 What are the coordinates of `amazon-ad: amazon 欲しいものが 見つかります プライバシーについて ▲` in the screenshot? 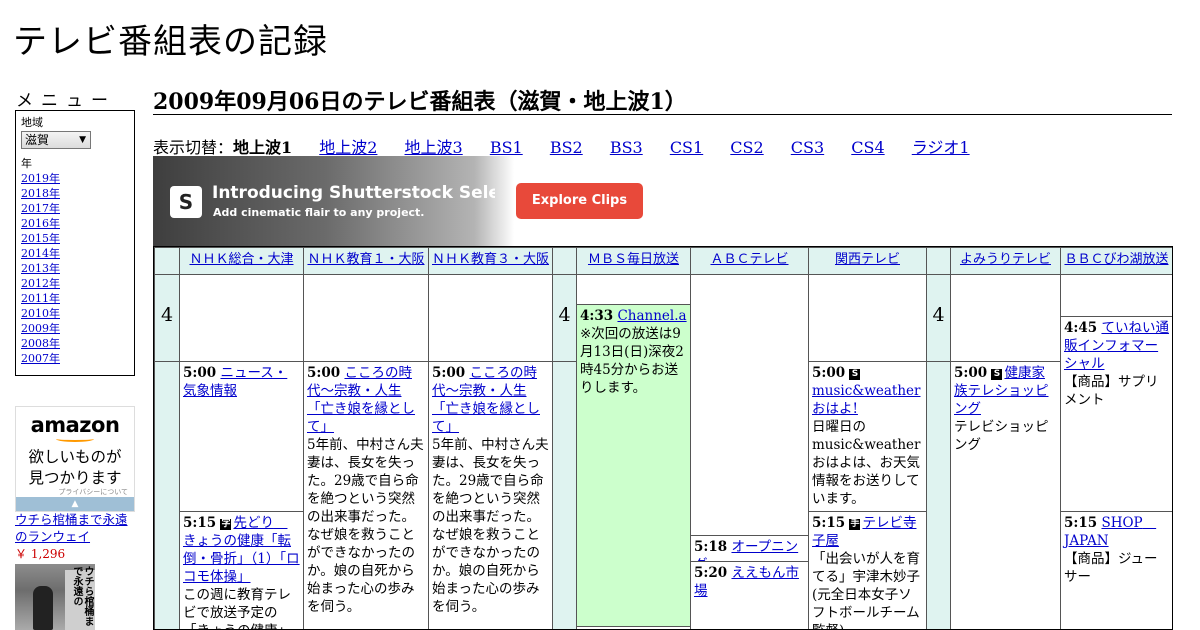 It's located at (75, 459).